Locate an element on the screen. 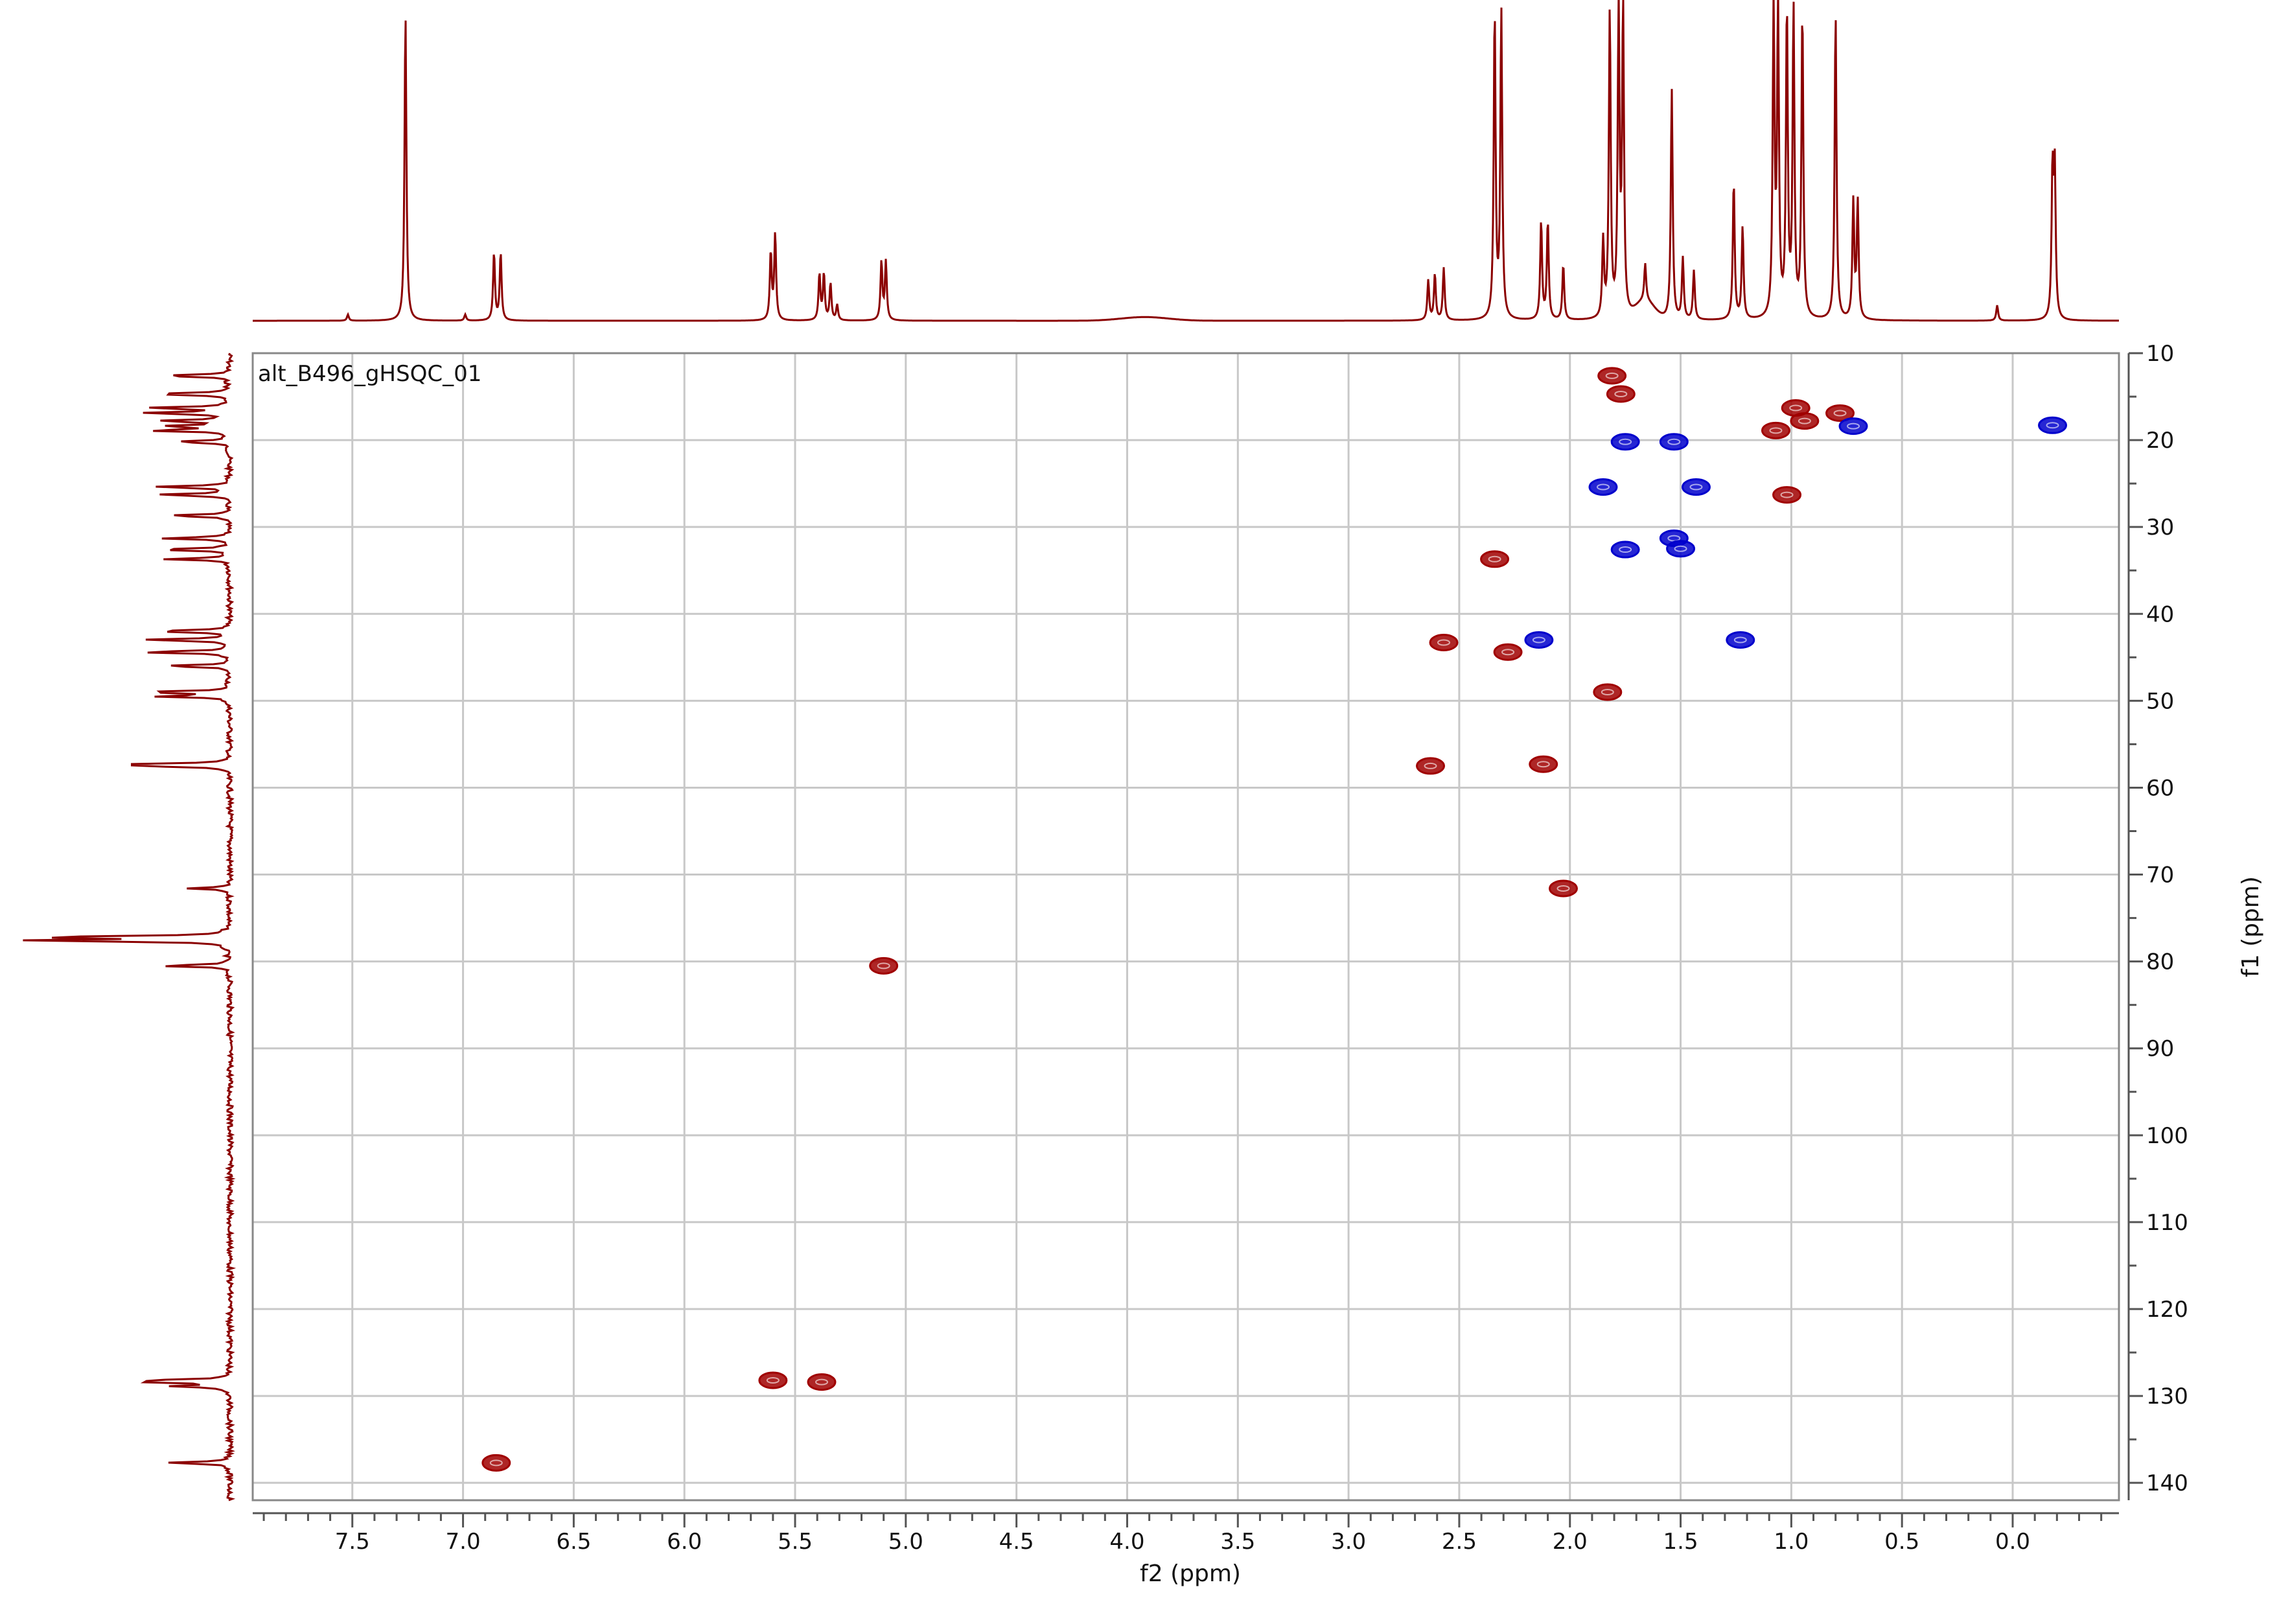 This screenshot has height=1624, width=2279. y-tick-label: 90 is located at coordinates (2160, 1049).